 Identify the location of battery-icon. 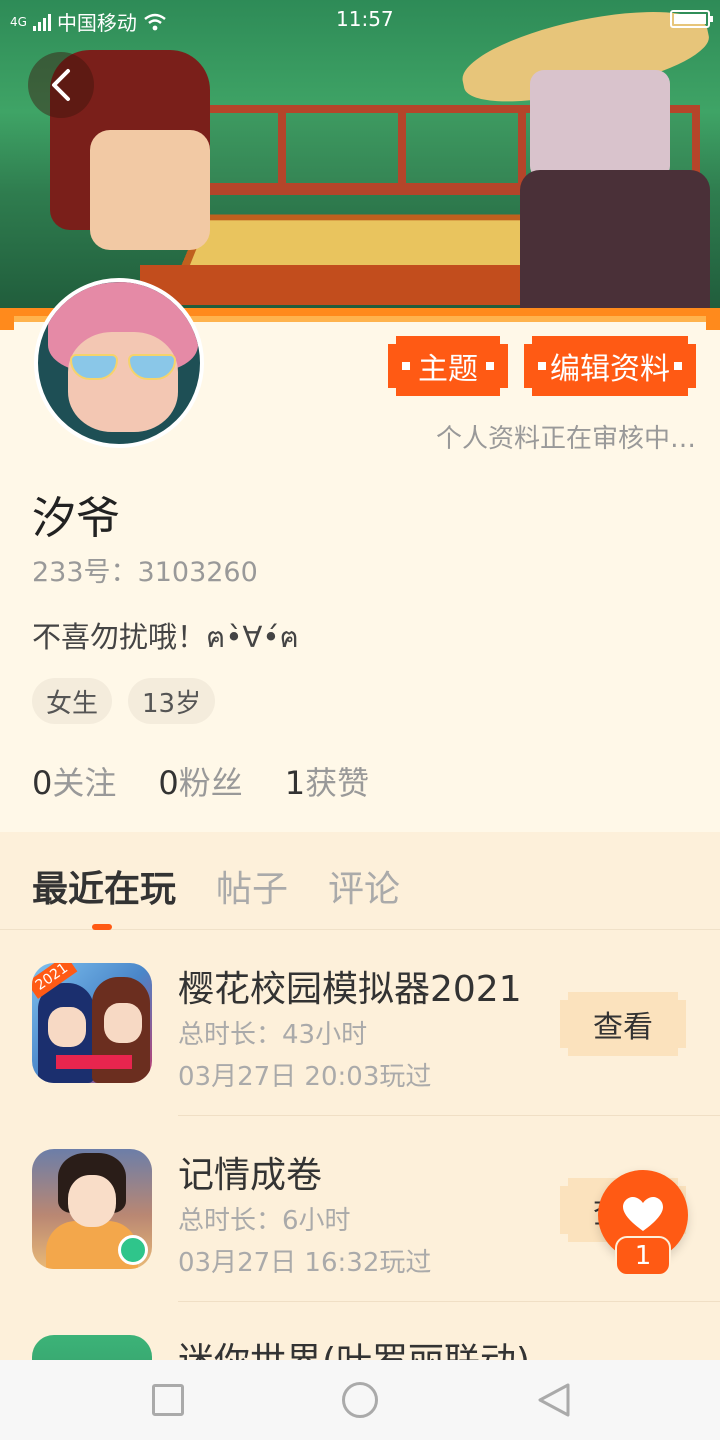
(691, 19).